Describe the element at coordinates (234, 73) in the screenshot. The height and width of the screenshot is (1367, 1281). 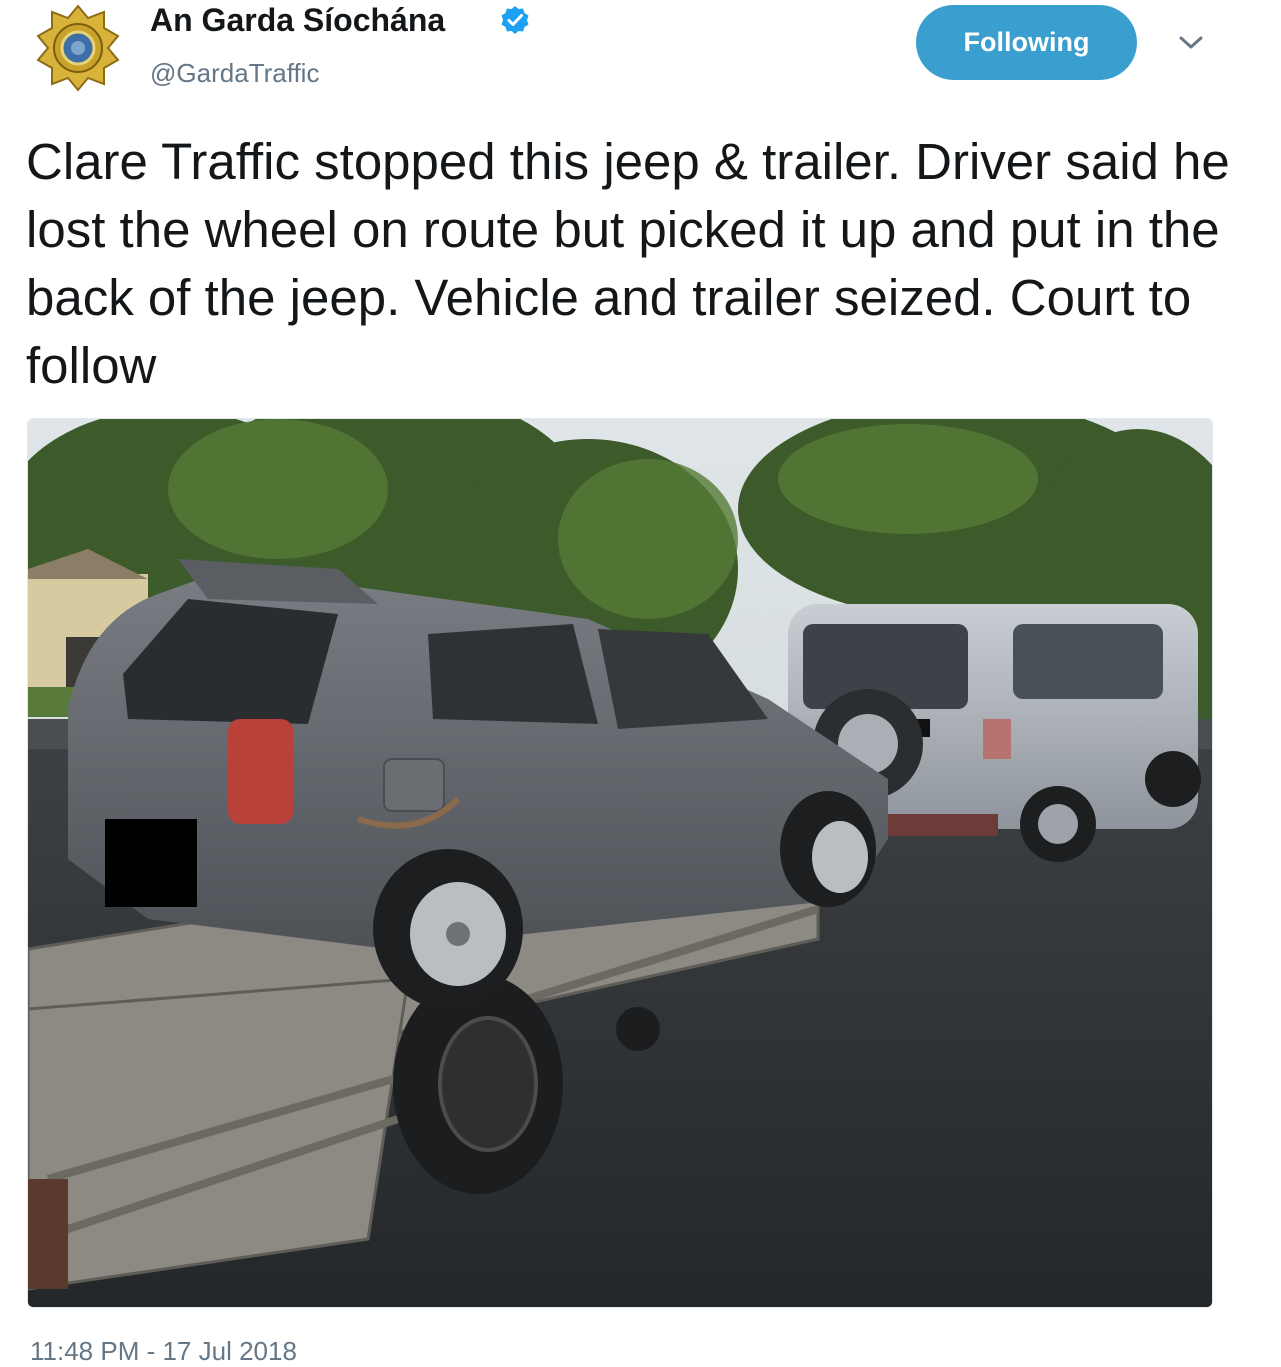
I see `account-handle: @GardaTraffic` at that location.